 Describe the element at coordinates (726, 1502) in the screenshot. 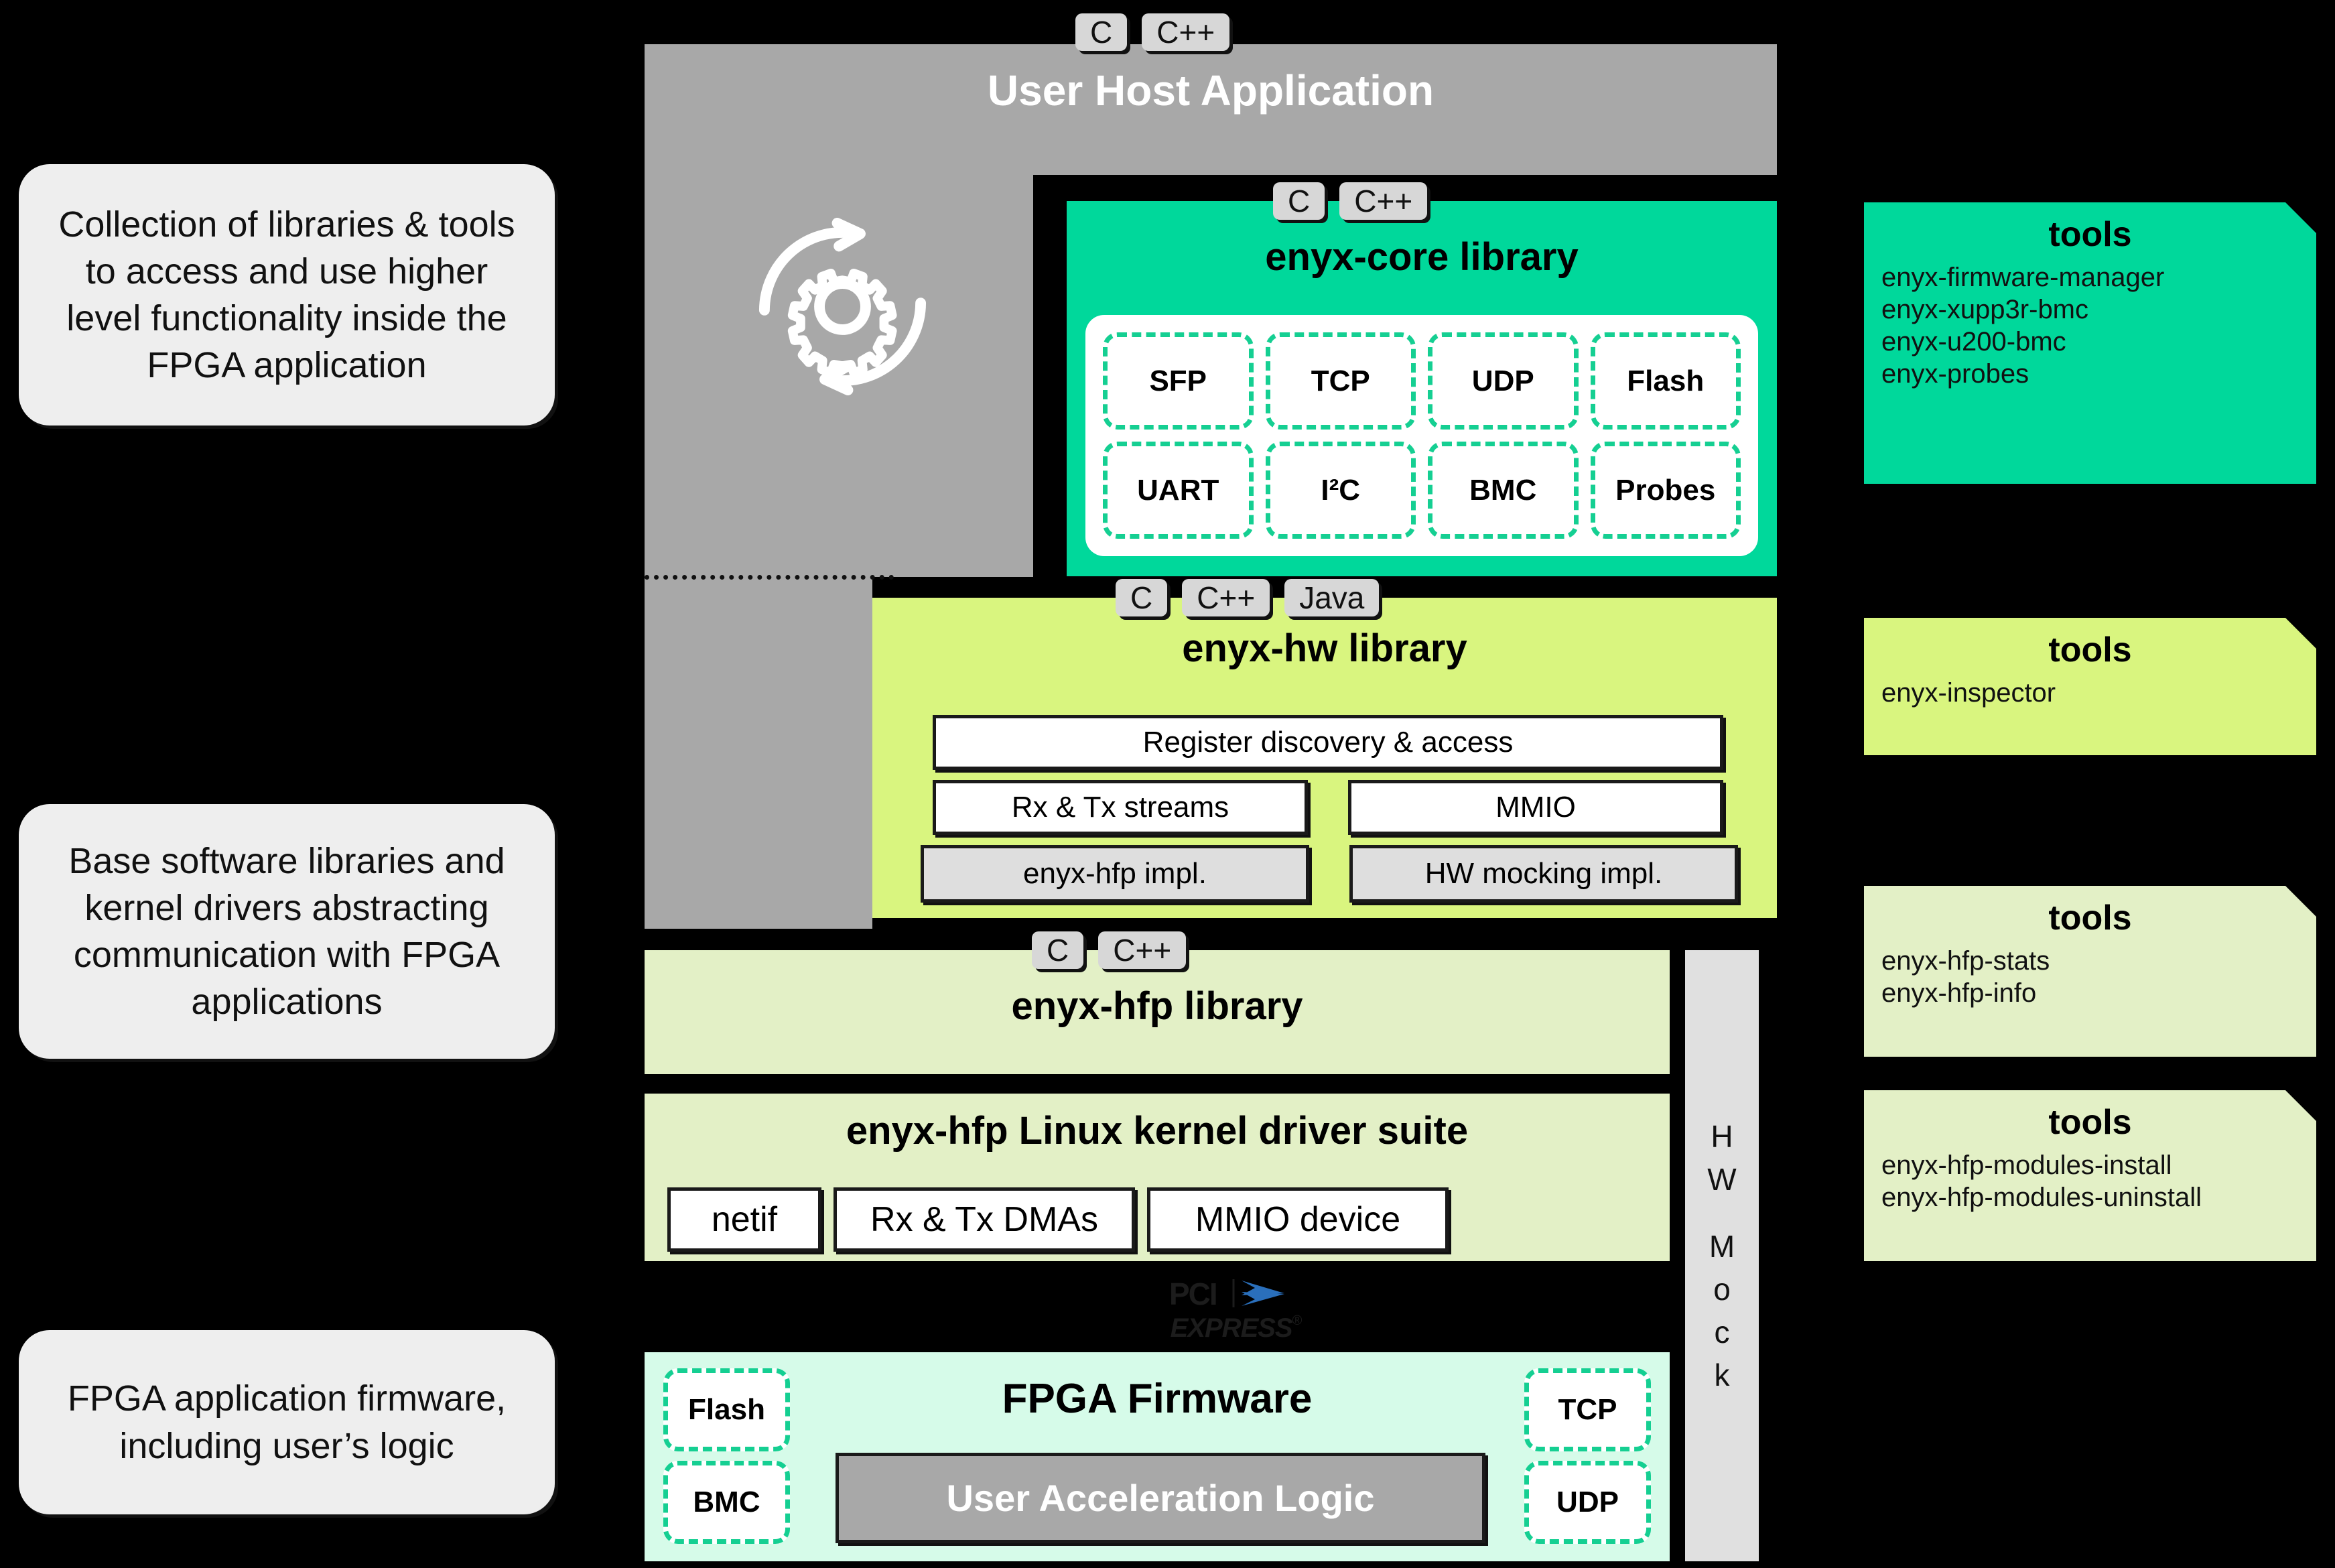

I see `firmware-chip-bmc: BMC` at that location.